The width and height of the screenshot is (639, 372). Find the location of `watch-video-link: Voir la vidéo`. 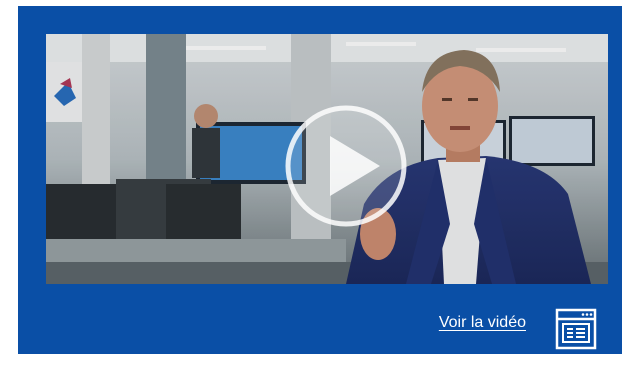

watch-video-link: Voir la vidéo is located at coordinates (482, 323).